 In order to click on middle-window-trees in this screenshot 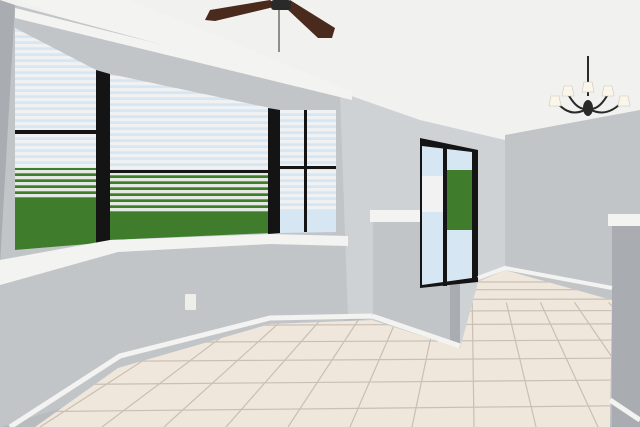, I will do `click(190, 206)`.